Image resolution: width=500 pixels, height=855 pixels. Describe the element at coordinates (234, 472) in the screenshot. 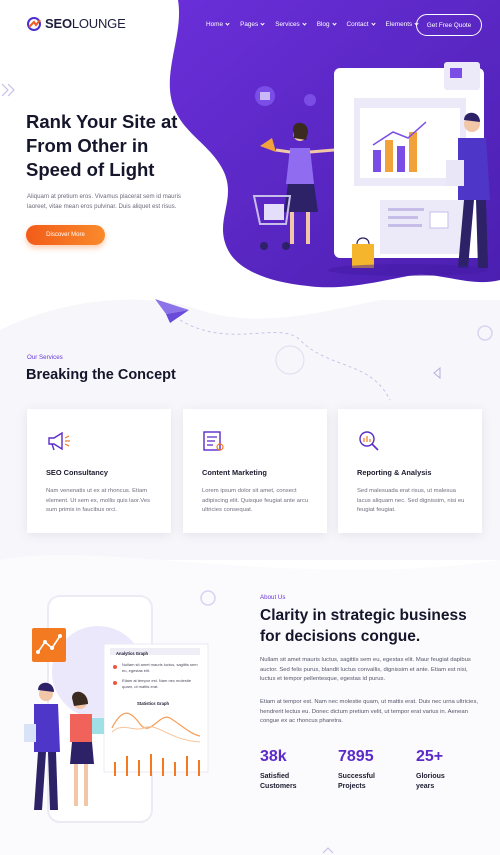

I see `service-title: Content Marketing` at that location.